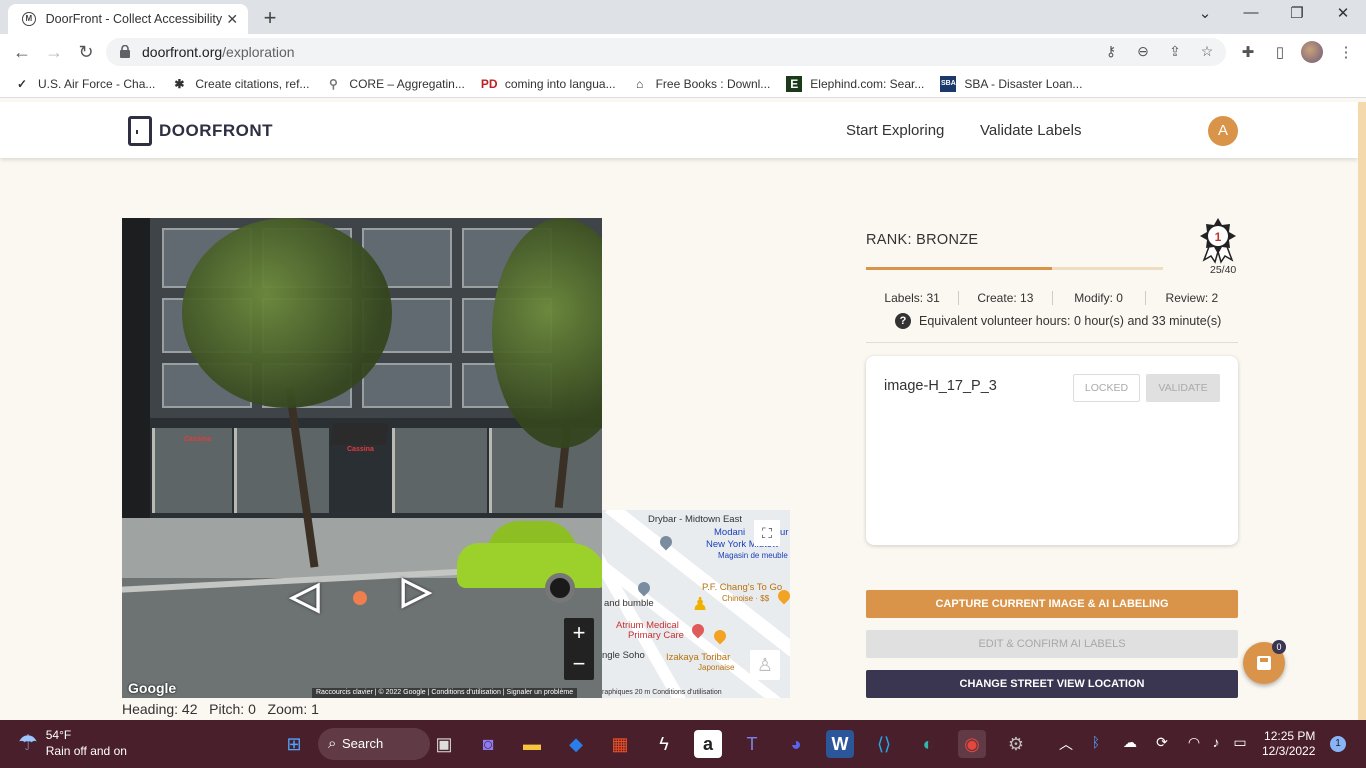  Describe the element at coordinates (488, 744) in the screenshot. I see `meet-icon: ◙` at that location.